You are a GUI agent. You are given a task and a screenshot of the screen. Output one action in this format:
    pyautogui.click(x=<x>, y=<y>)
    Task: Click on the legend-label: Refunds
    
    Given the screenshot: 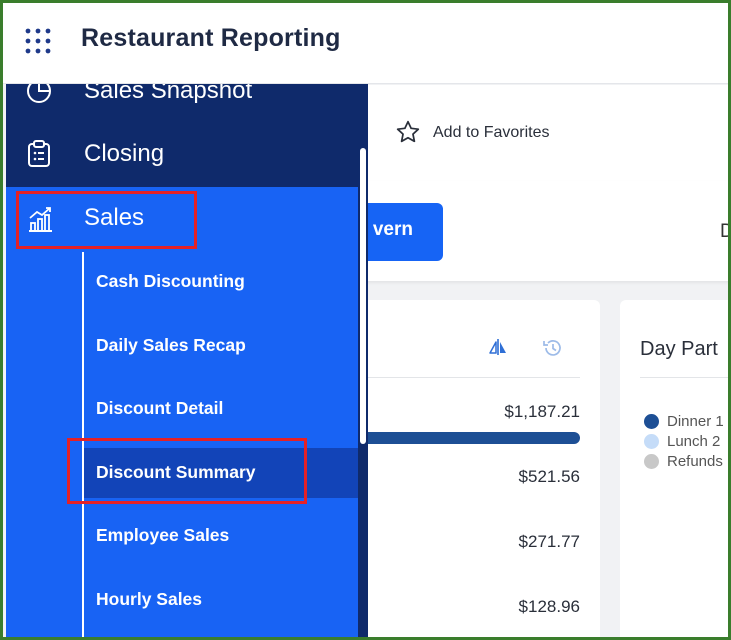 What is the action you would take?
    pyautogui.click(x=695, y=461)
    